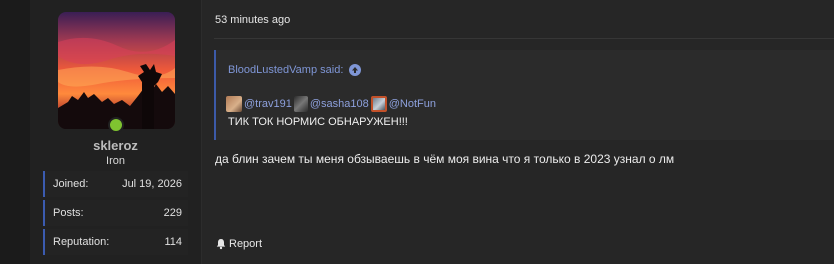 The width and height of the screenshot is (834, 264). What do you see at coordinates (252, 20) in the screenshot?
I see `post-timestamp: 53 minutes ago` at bounding box center [252, 20].